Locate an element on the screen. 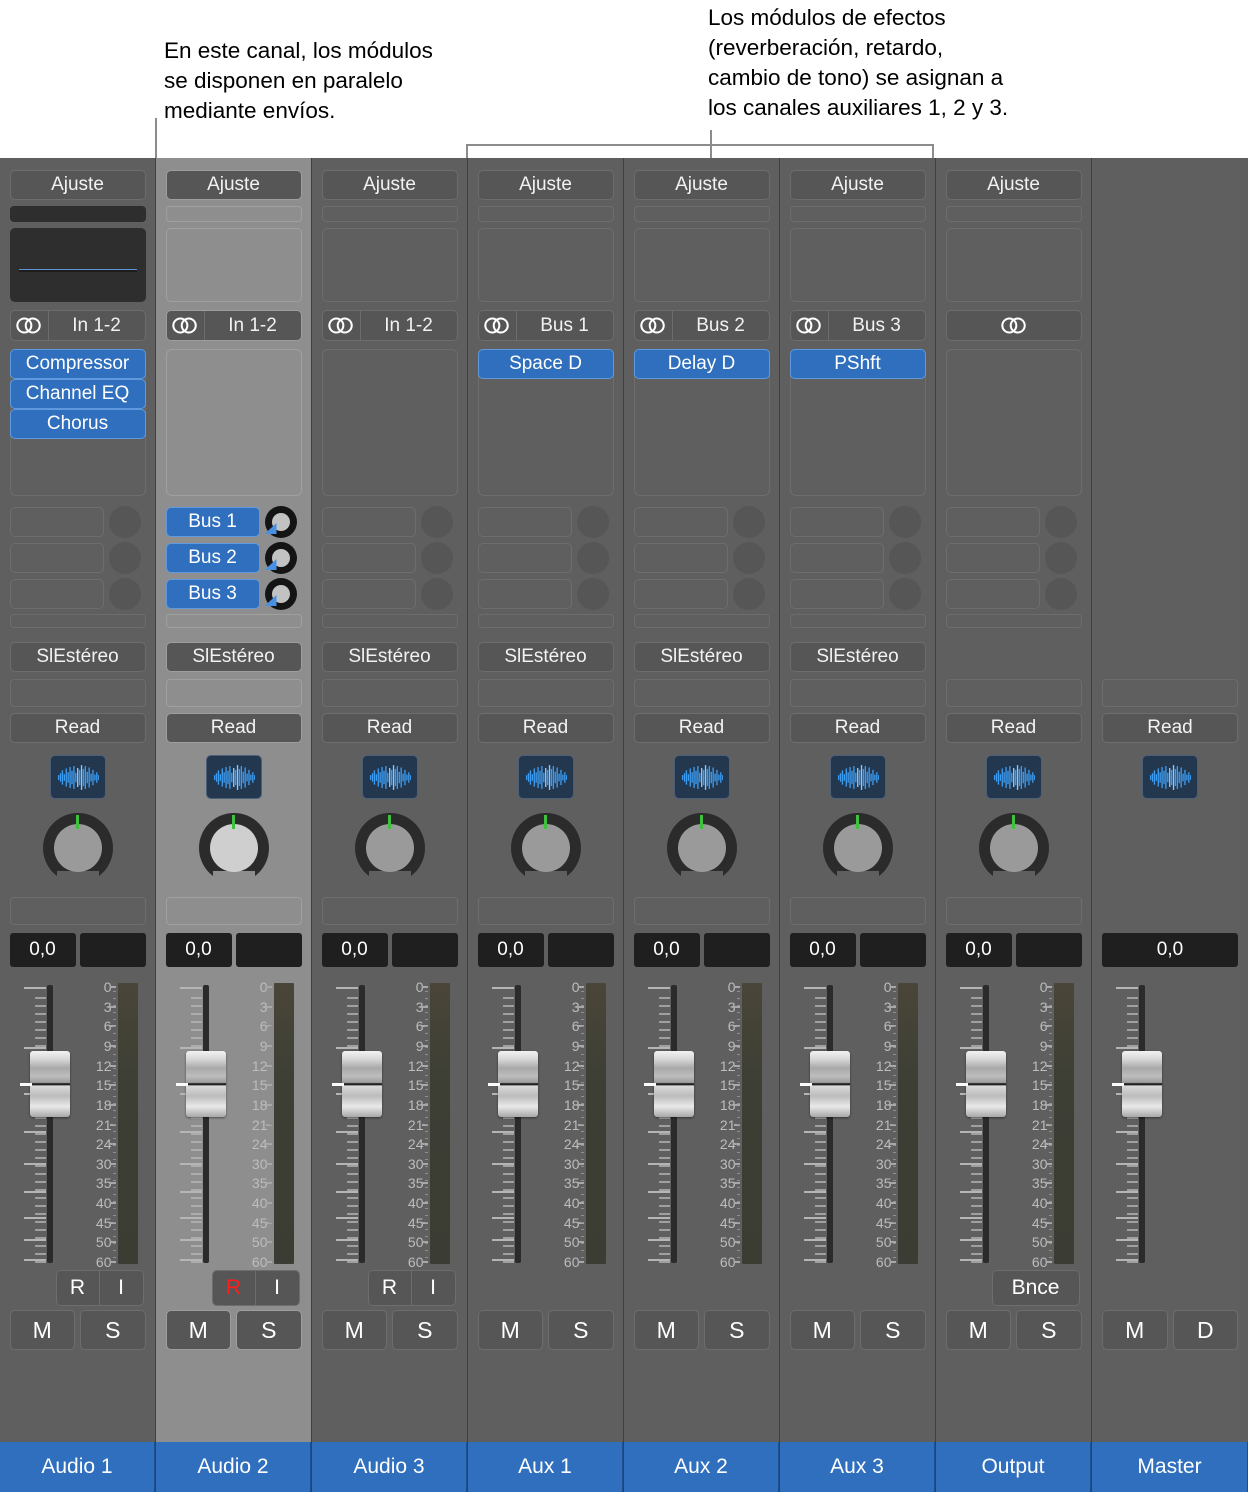 This screenshot has height=1492, width=1248. channel-name-button: Audio 1 is located at coordinates (77, 1467).